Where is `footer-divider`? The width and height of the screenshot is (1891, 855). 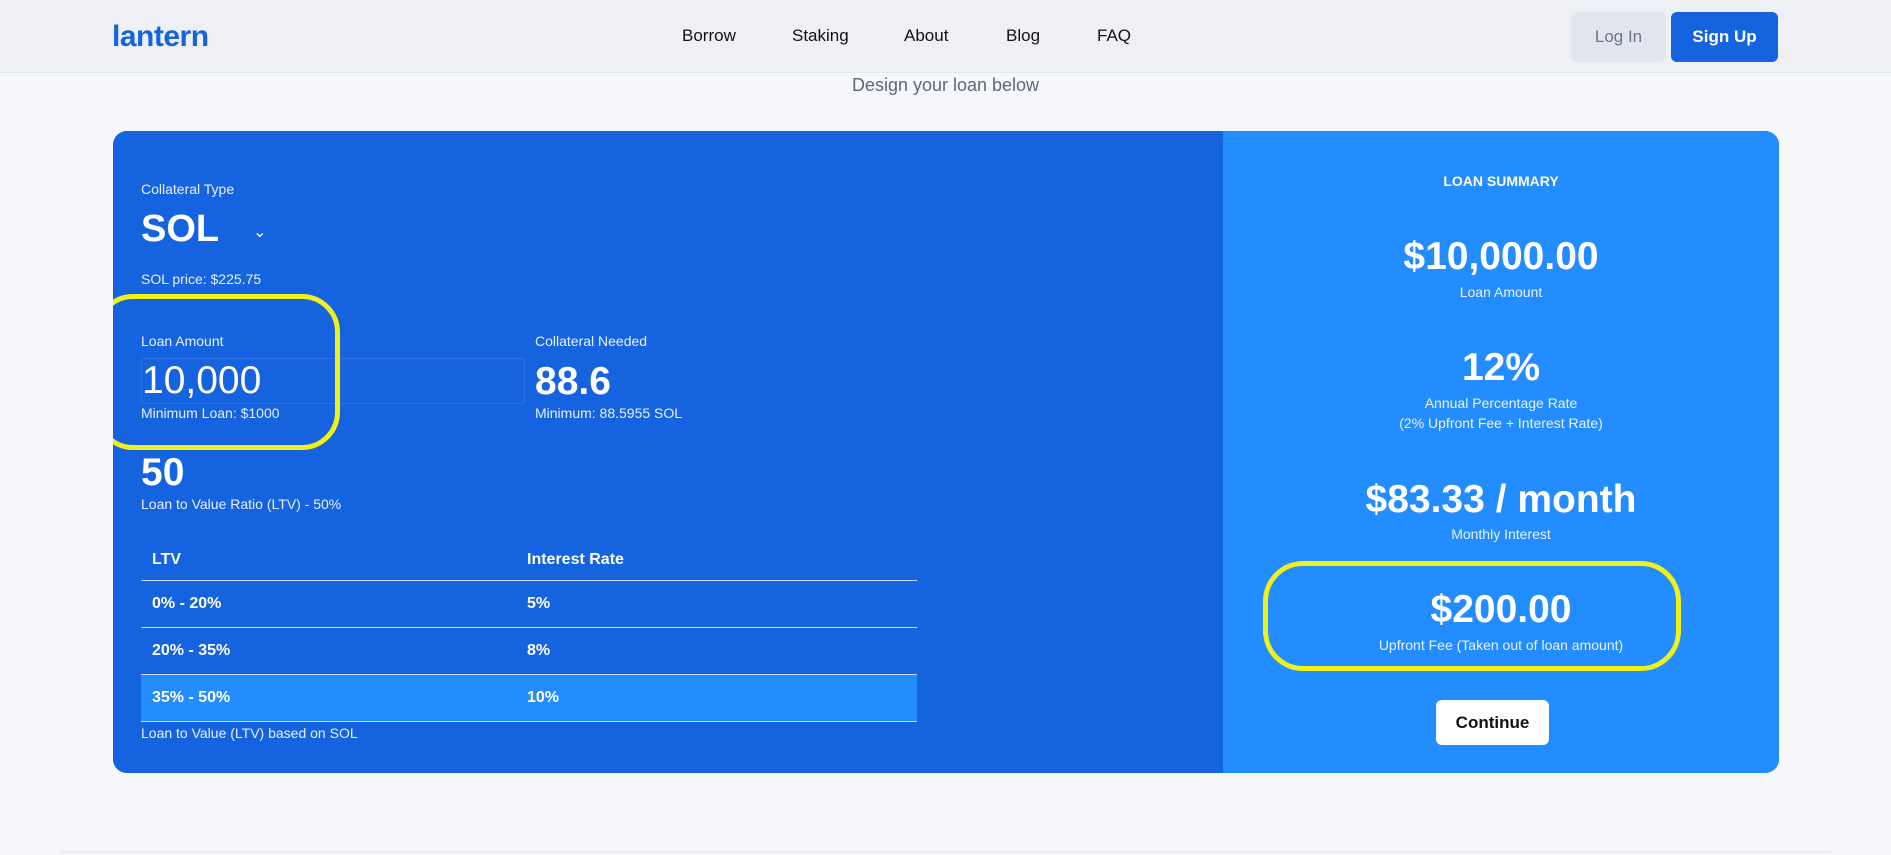 footer-divider is located at coordinates (945, 852).